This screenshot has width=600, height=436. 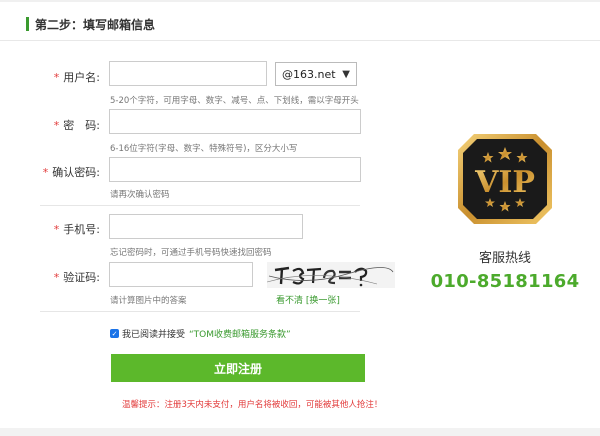 What do you see at coordinates (154, 335) in the screenshot?
I see `agree-text: 我已阅读并接受` at bounding box center [154, 335].